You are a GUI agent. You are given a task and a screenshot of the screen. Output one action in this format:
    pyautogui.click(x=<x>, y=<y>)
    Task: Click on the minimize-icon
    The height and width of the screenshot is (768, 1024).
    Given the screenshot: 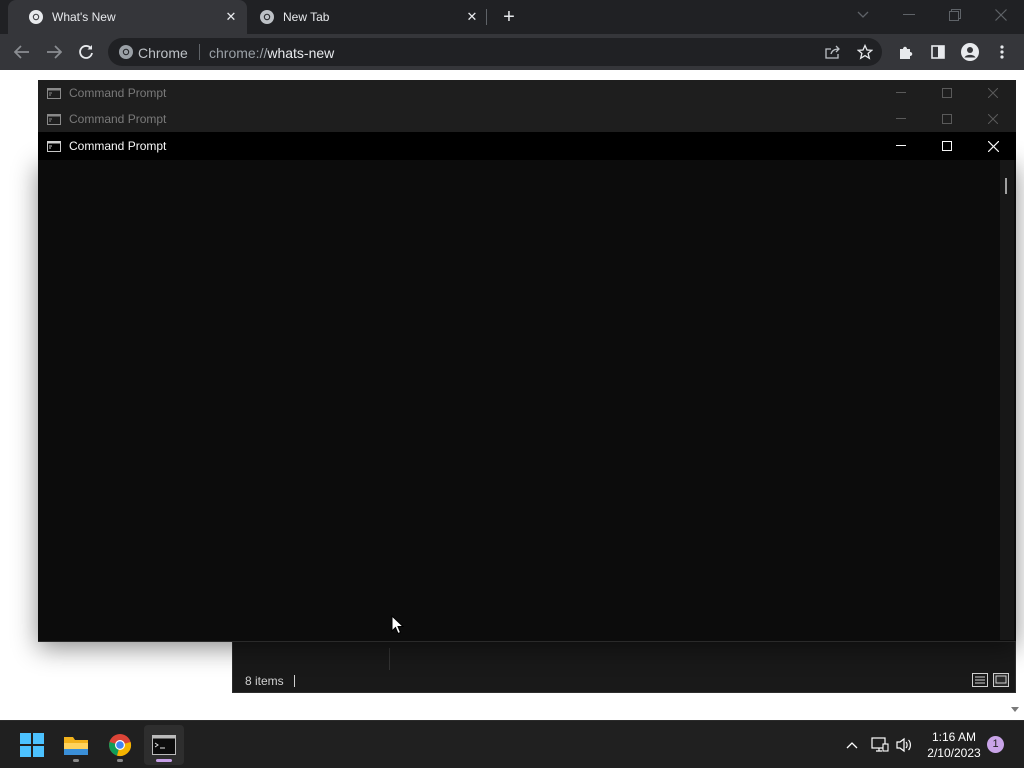 What is the action you would take?
    pyautogui.click(x=909, y=15)
    